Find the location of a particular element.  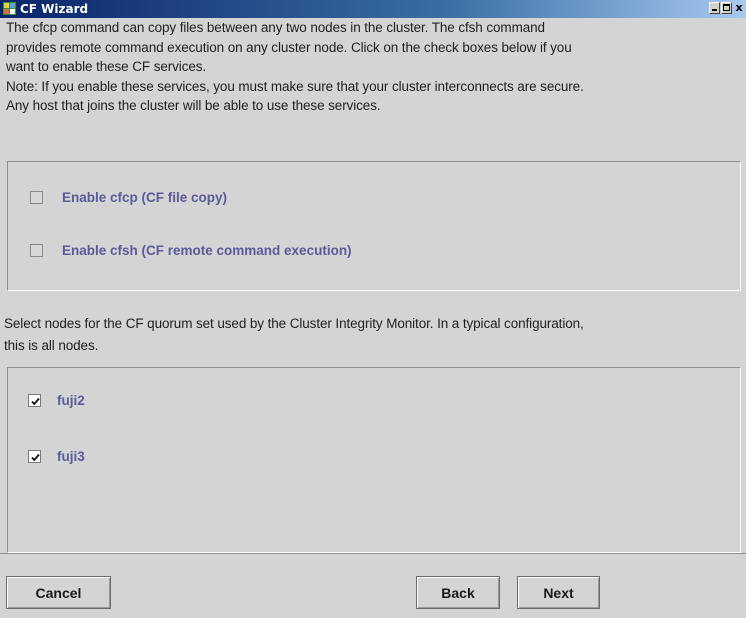

enable-cfsh-checkbox is located at coordinates (36, 250).